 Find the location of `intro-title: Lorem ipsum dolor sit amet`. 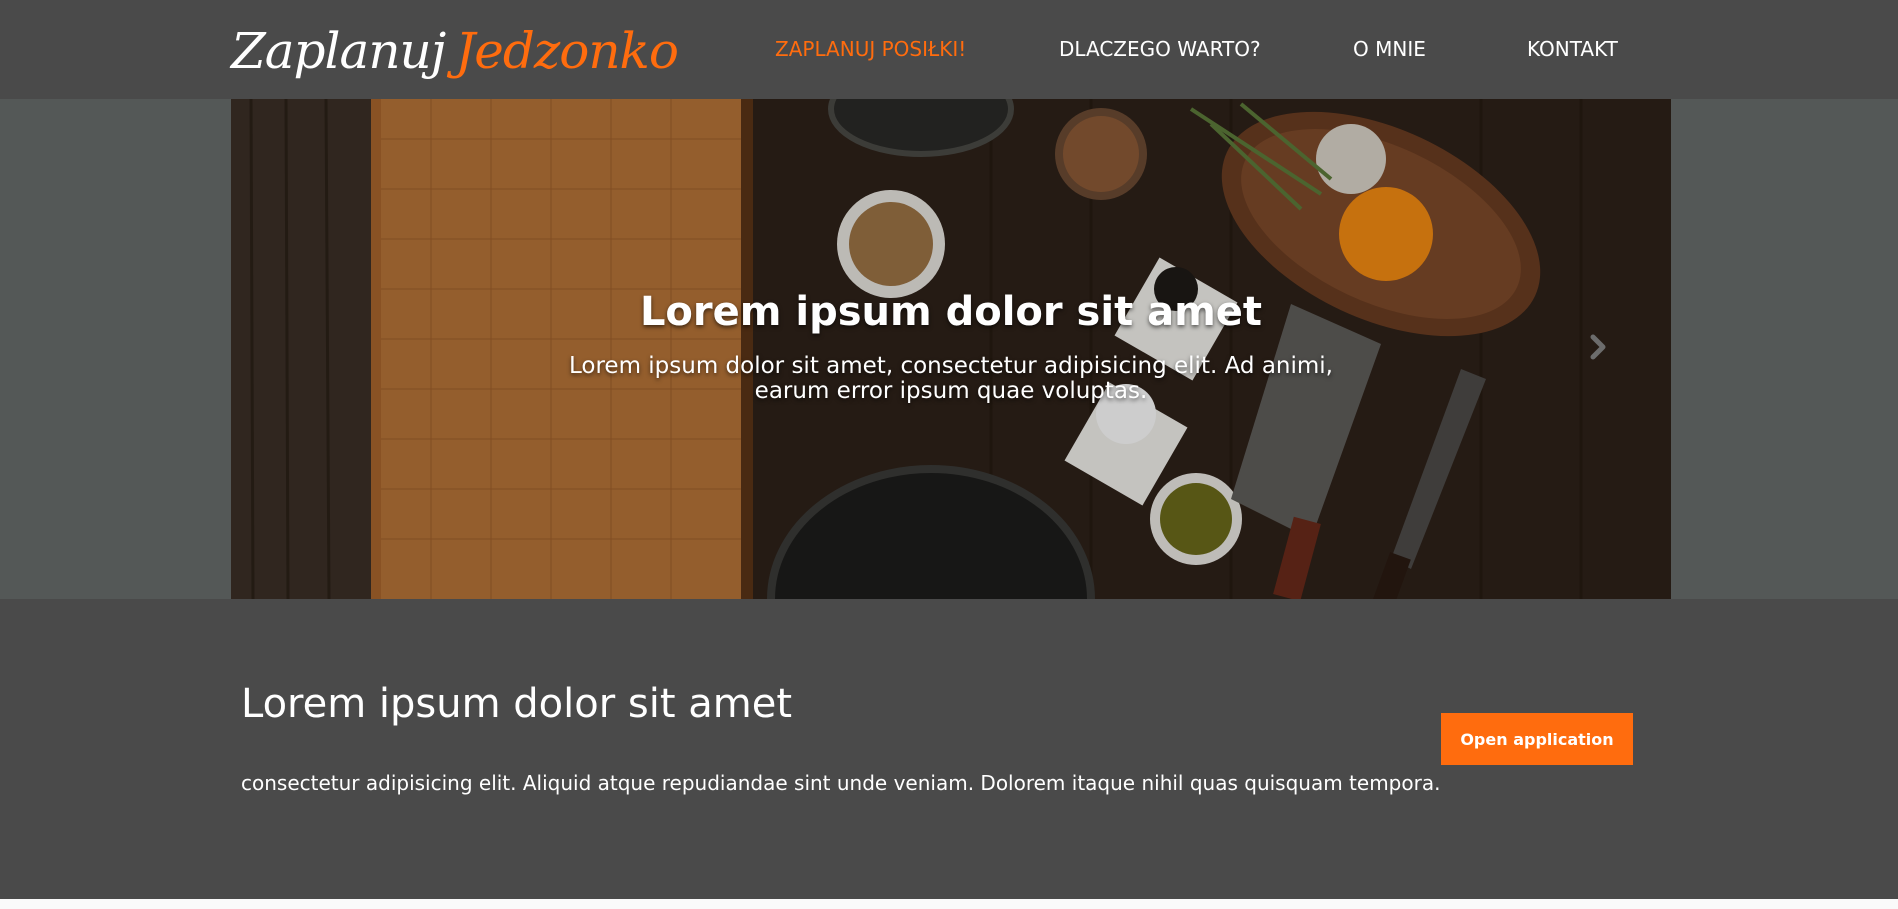

intro-title: Lorem ipsum dolor sit amet is located at coordinates (517, 704).